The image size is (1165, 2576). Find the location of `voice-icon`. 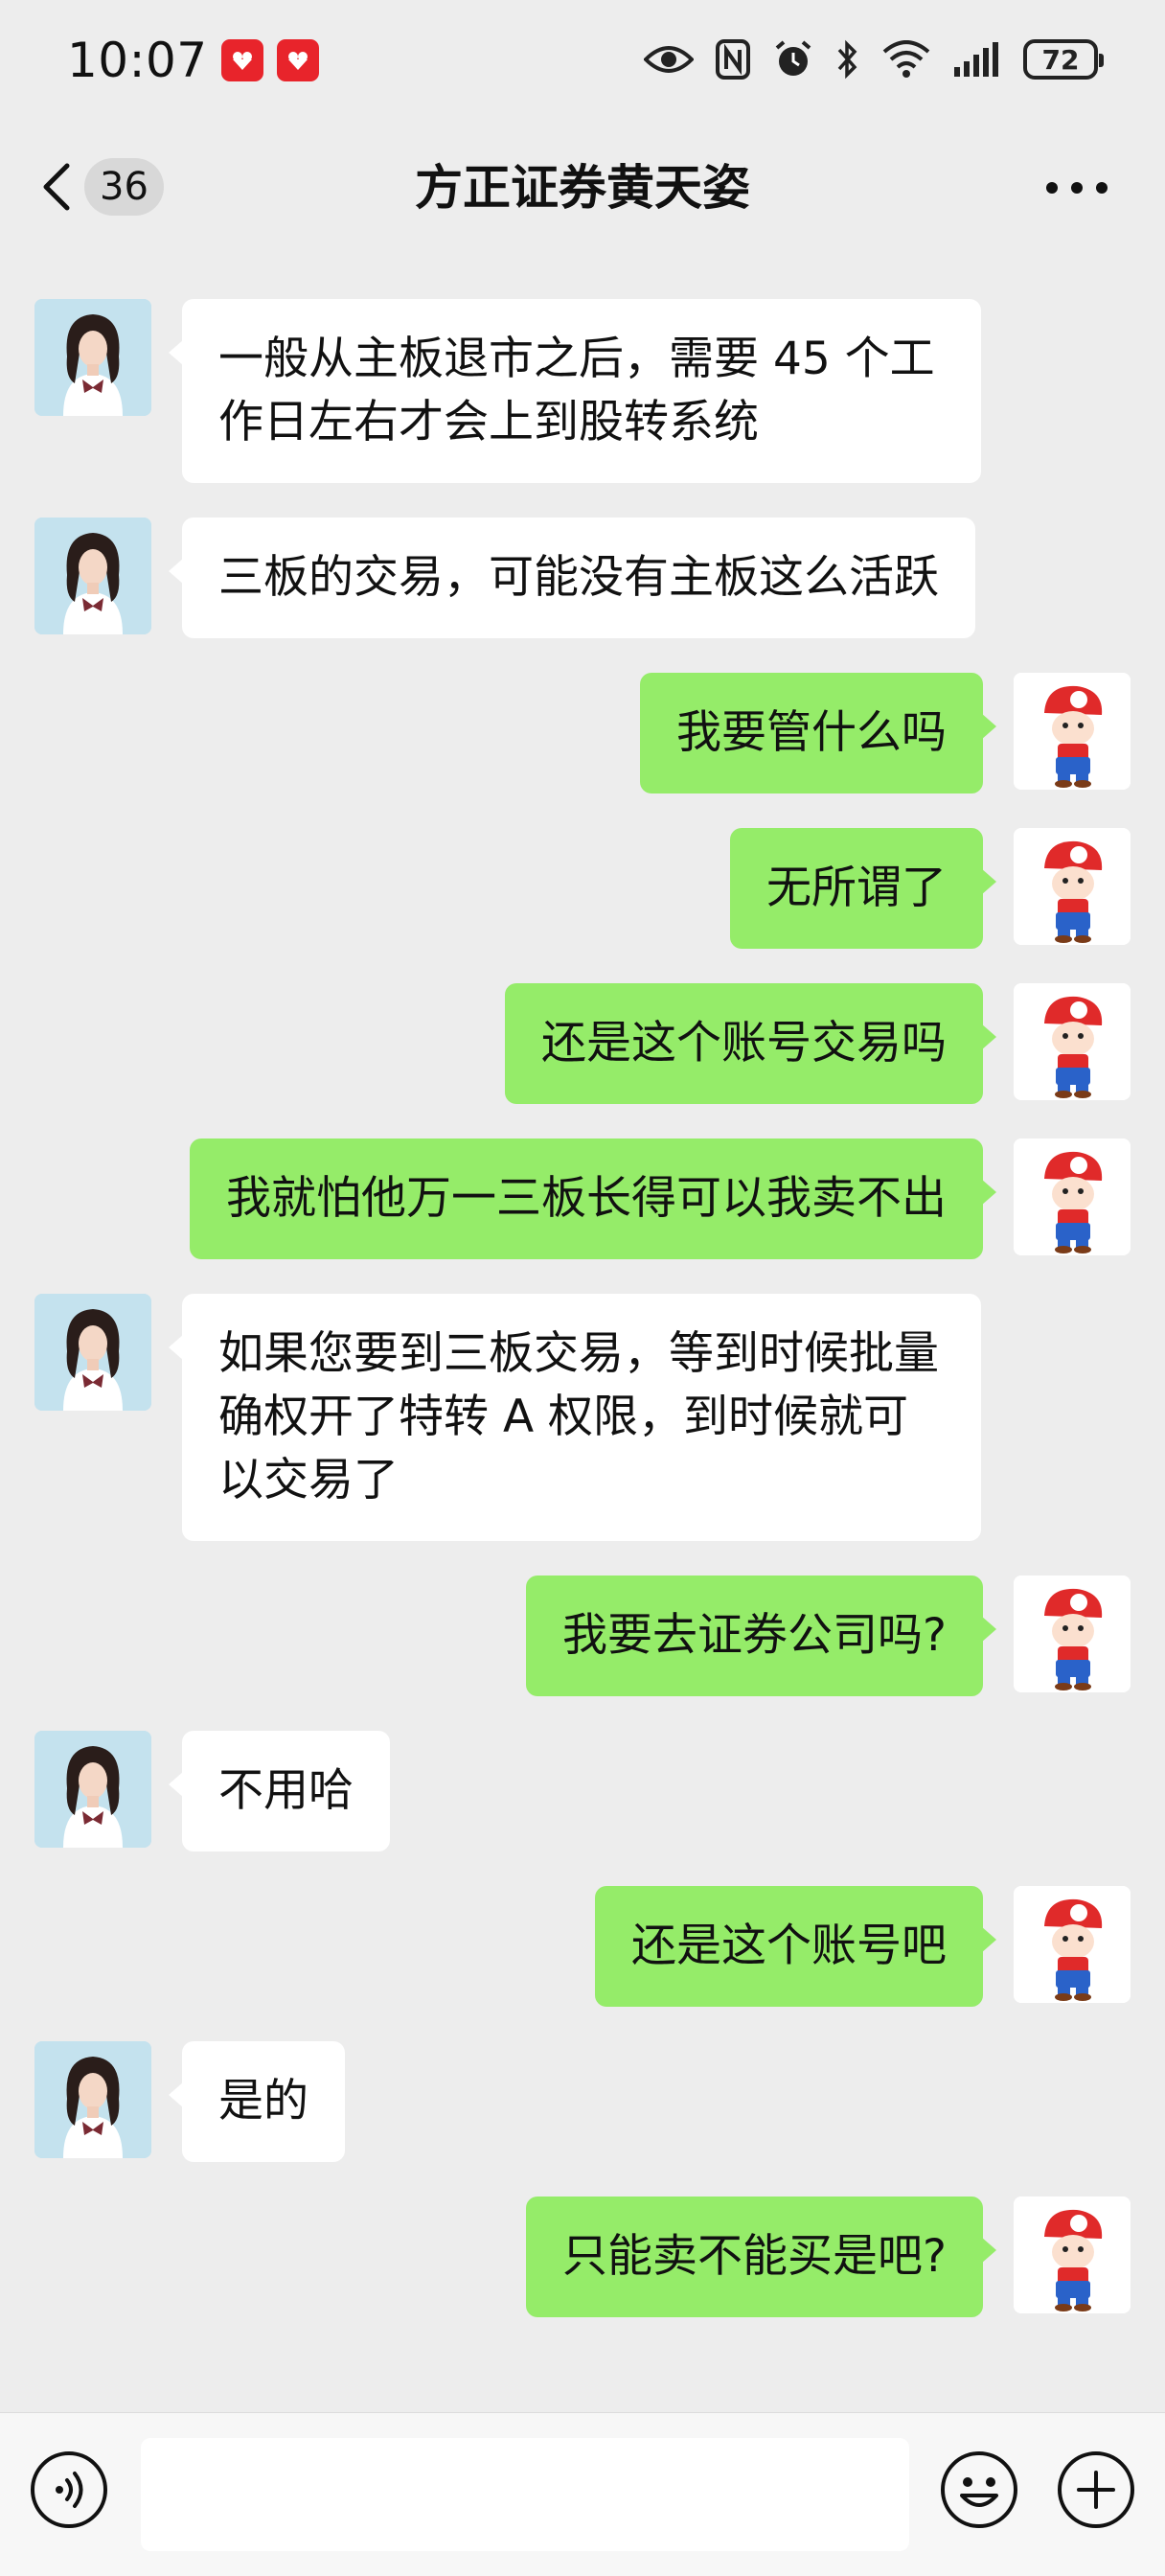

voice-icon is located at coordinates (69, 2489).